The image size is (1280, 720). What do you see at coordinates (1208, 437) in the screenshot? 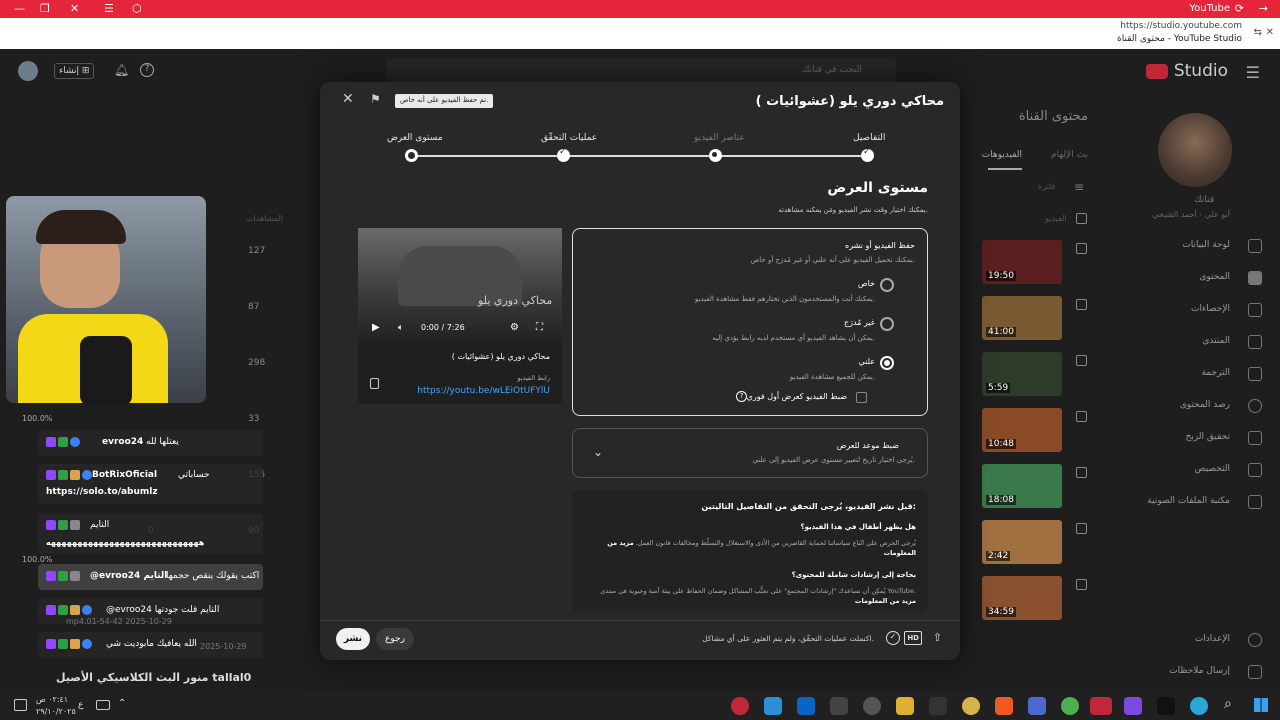
I see `sidebar-item-earn: تحقيق الربح` at bounding box center [1208, 437].